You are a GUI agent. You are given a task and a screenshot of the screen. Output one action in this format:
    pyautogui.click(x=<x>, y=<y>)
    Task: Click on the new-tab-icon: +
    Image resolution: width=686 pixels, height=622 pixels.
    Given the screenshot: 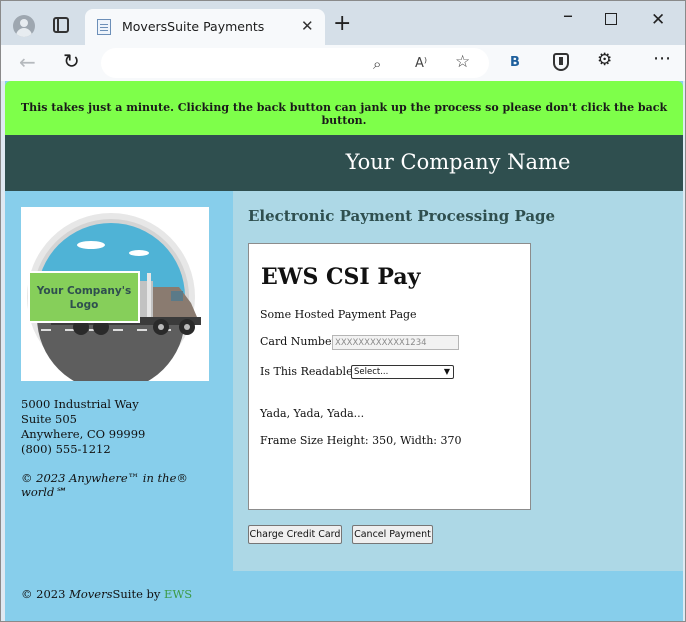 What is the action you would take?
    pyautogui.click(x=342, y=24)
    